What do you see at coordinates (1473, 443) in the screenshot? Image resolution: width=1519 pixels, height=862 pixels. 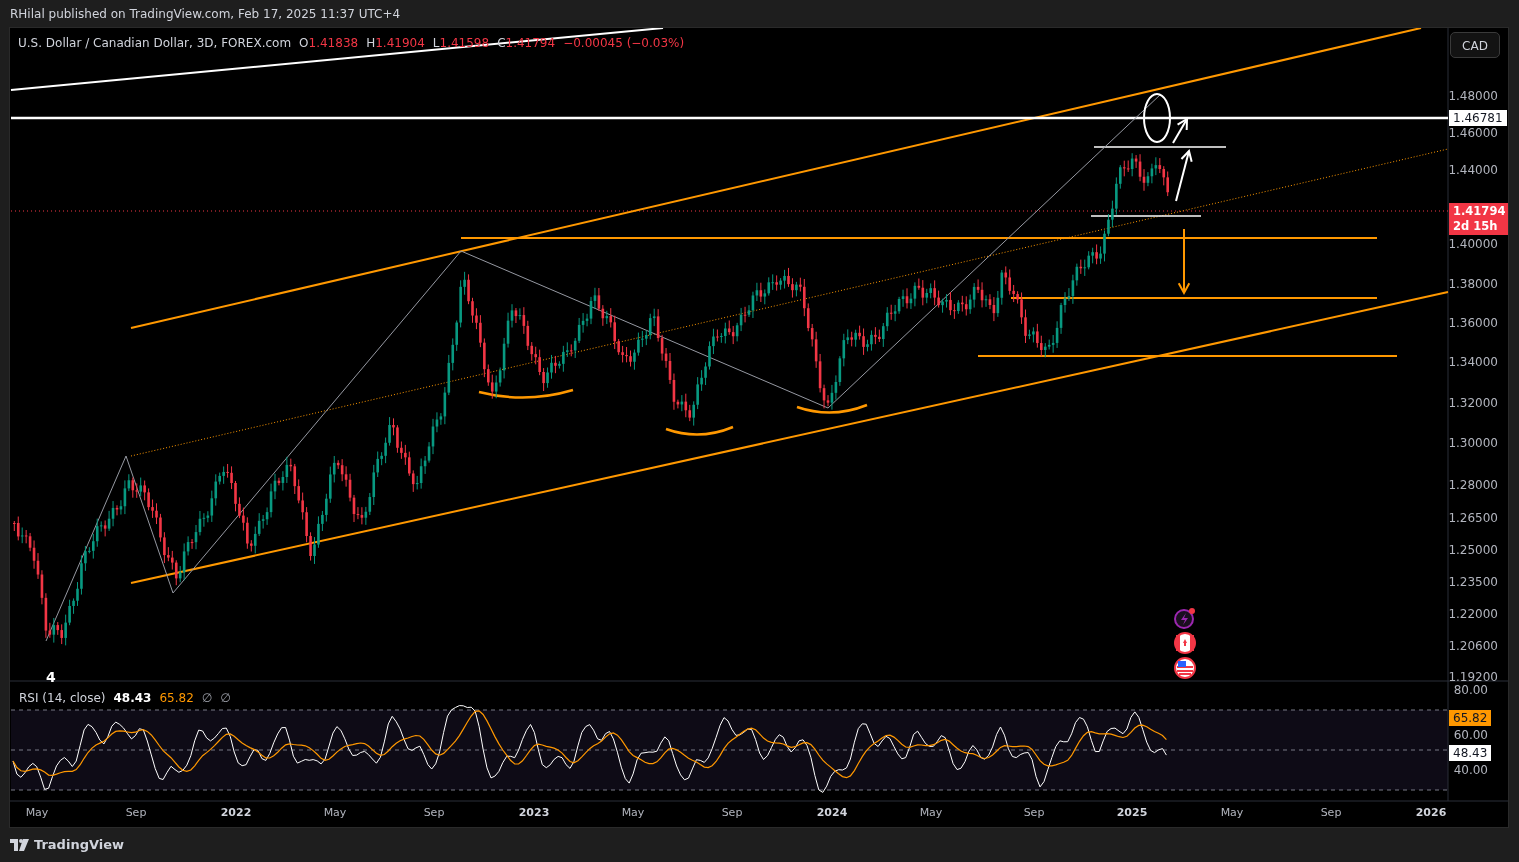 I see `price-label: 1.30000` at bounding box center [1473, 443].